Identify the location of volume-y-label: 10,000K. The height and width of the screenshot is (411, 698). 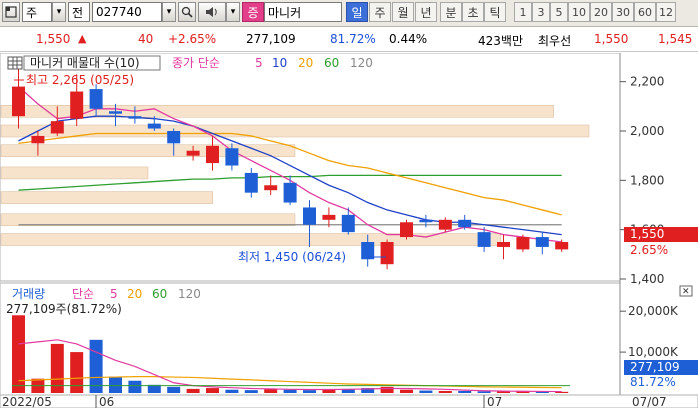
(653, 352).